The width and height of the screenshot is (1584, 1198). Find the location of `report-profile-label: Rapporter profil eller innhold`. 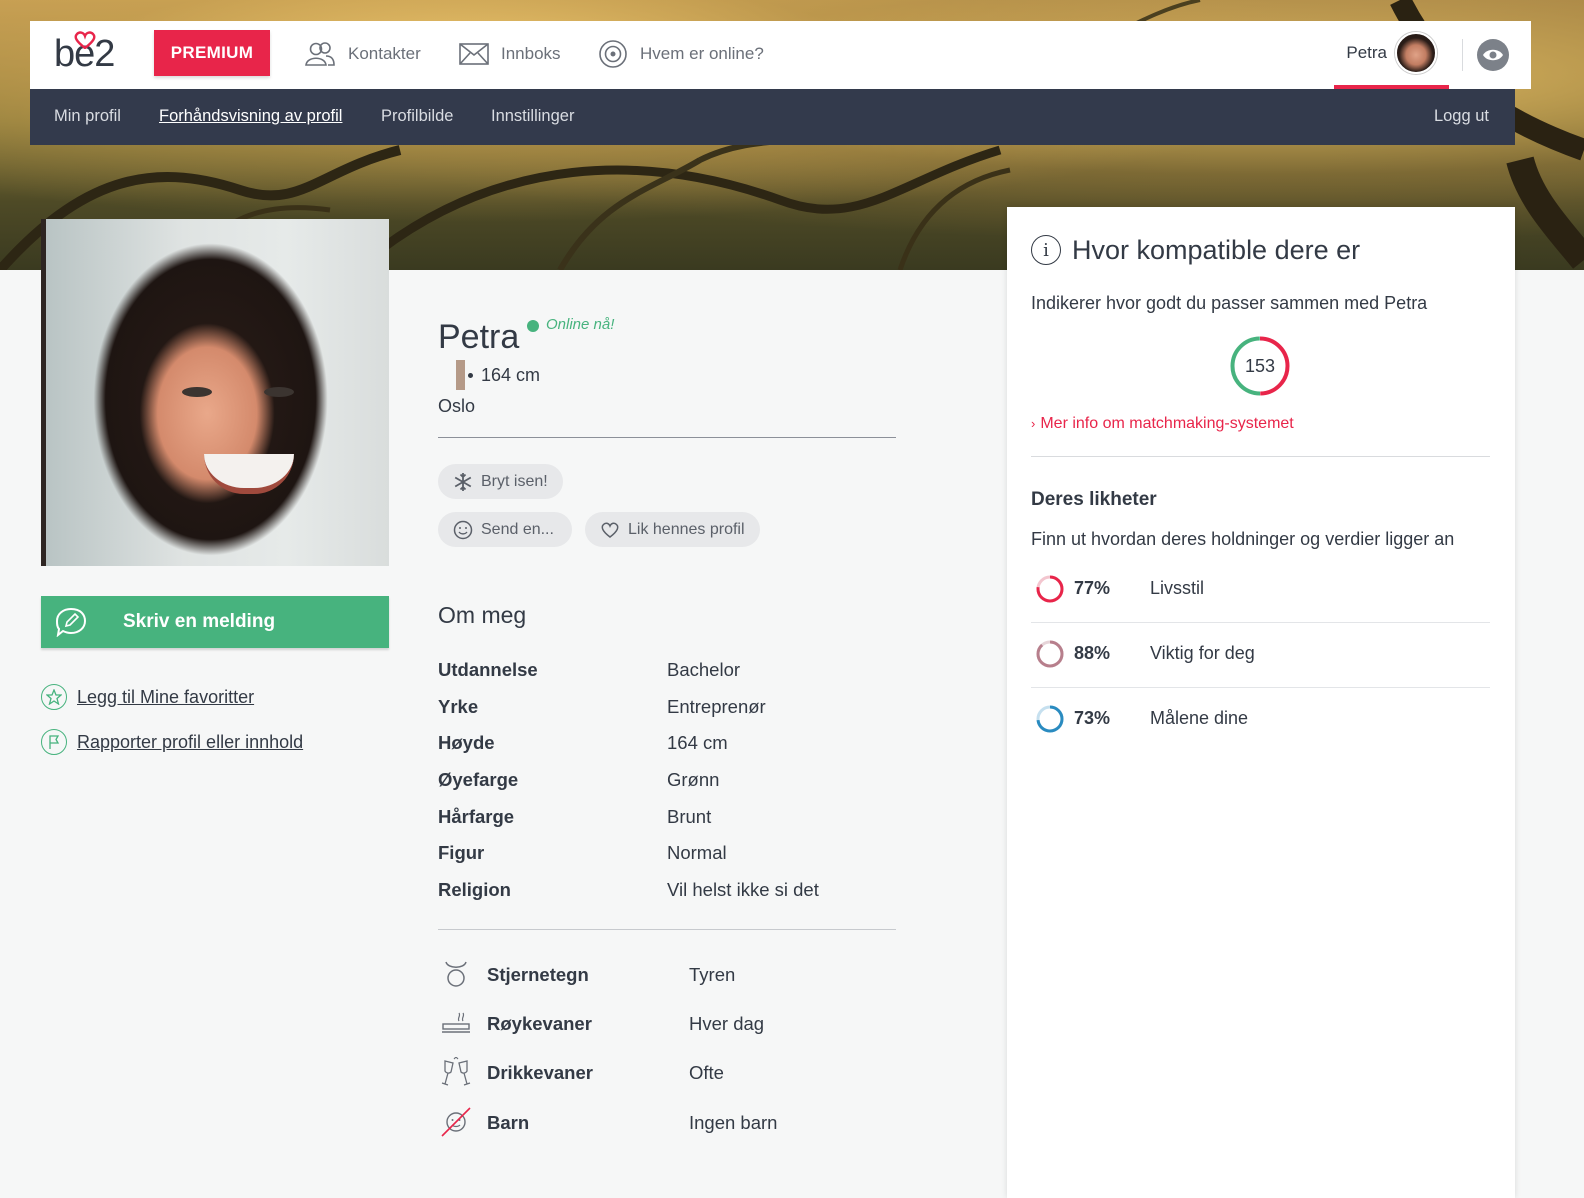

report-profile-label: Rapporter profil eller innhold is located at coordinates (190, 741).